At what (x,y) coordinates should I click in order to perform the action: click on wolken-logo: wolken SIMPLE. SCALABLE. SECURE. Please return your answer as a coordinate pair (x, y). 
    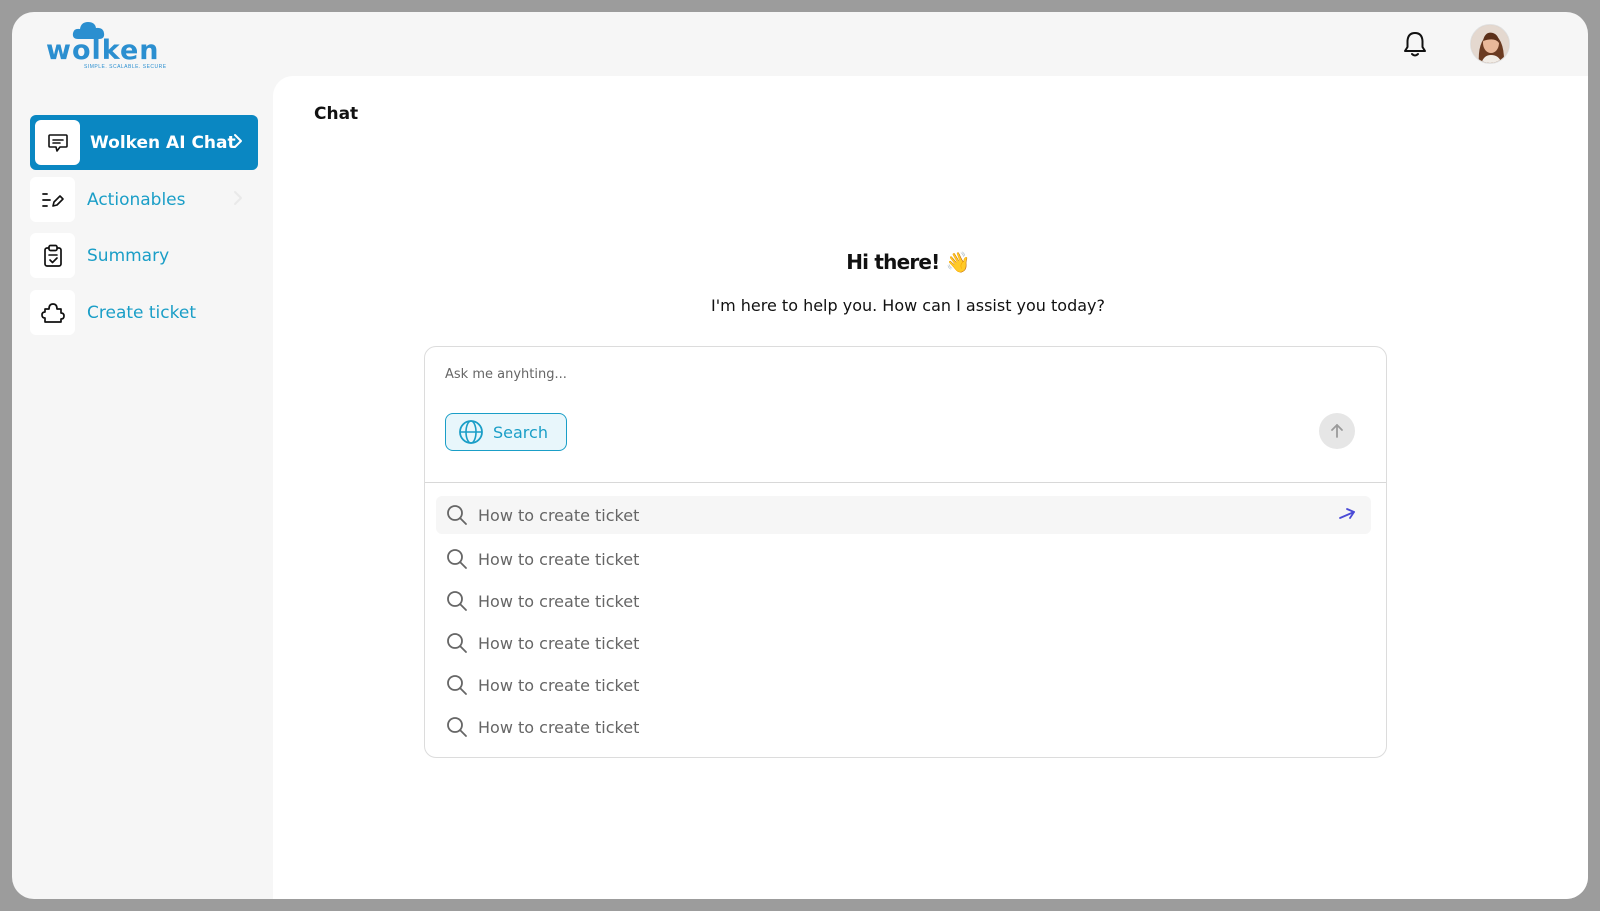
    Looking at the image, I should click on (106, 46).